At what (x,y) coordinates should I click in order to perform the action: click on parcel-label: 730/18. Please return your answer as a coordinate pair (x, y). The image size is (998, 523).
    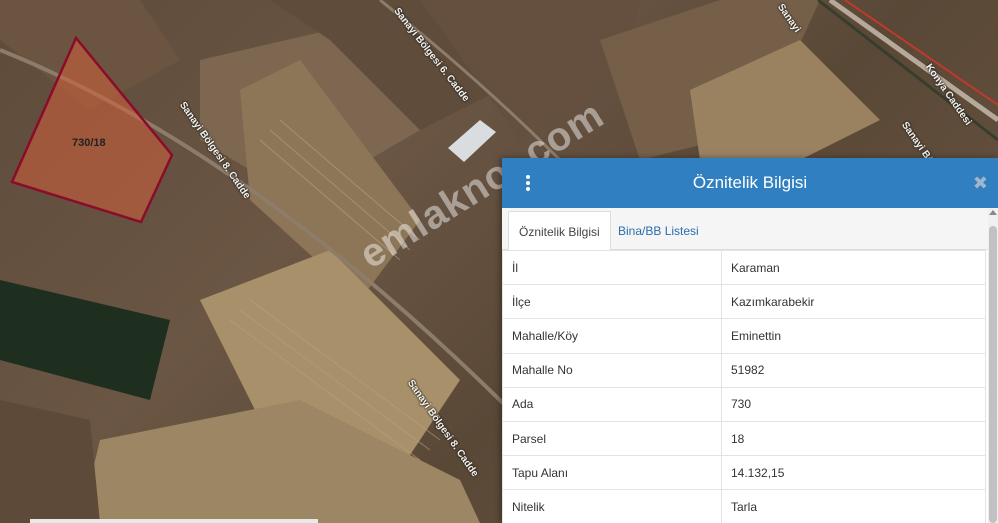
    Looking at the image, I should click on (89, 143).